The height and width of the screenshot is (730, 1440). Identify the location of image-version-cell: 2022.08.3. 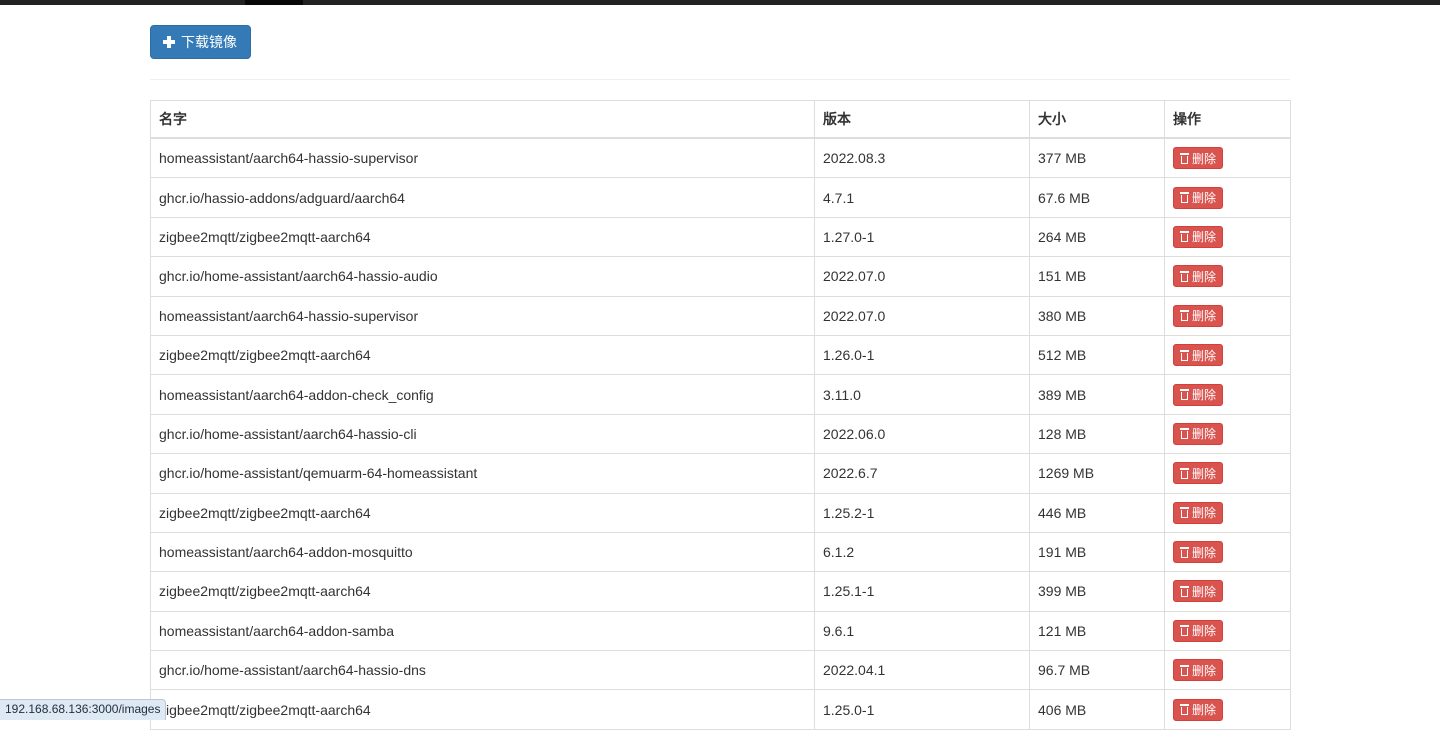
(922, 158).